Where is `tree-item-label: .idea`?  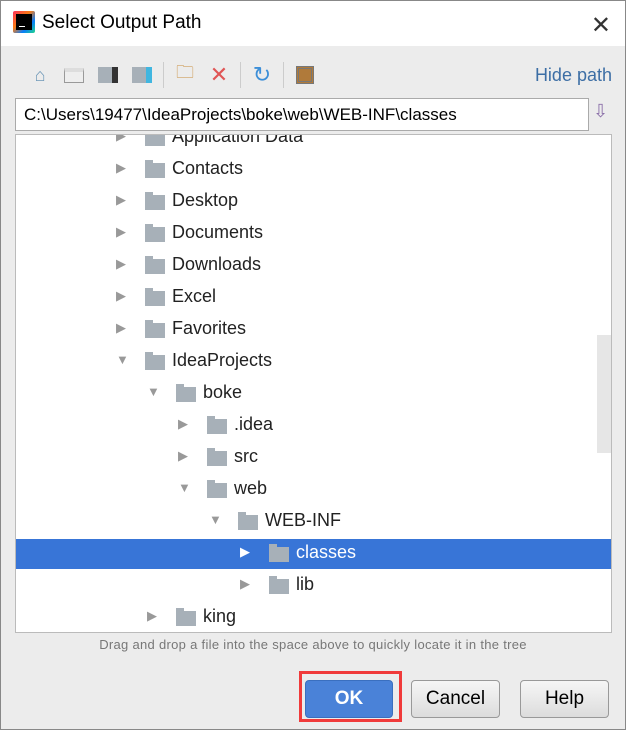 tree-item-label: .idea is located at coordinates (254, 424).